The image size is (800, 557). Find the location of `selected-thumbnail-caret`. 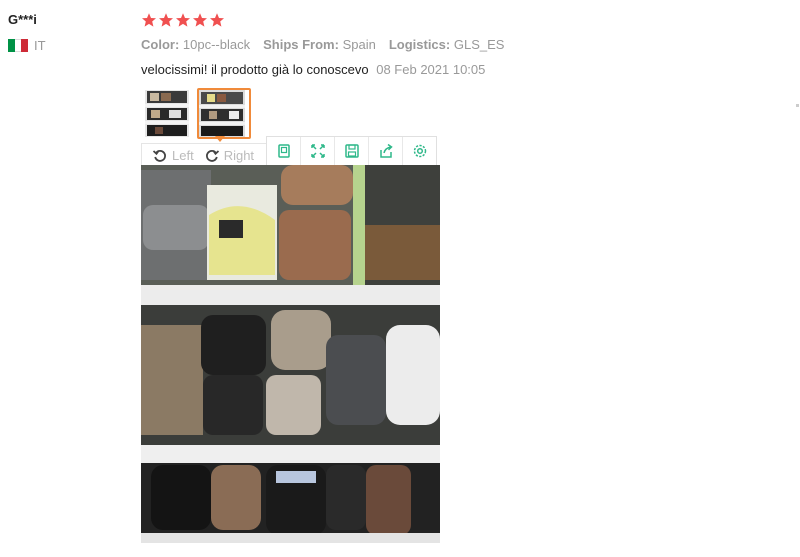

selected-thumbnail-caret is located at coordinates (220, 139).